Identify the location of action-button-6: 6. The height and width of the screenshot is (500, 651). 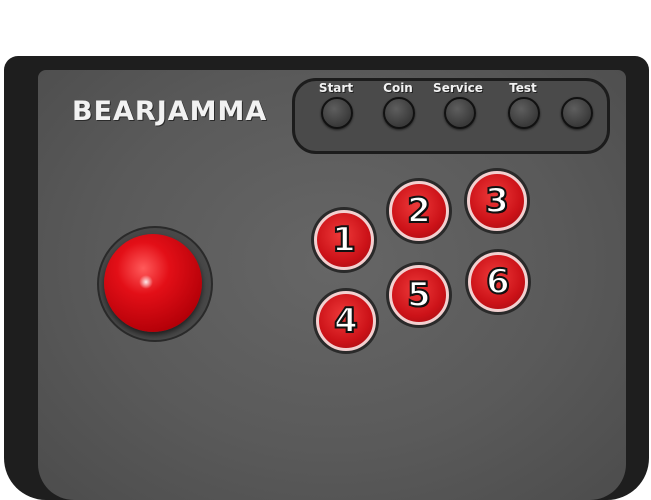
(498, 282).